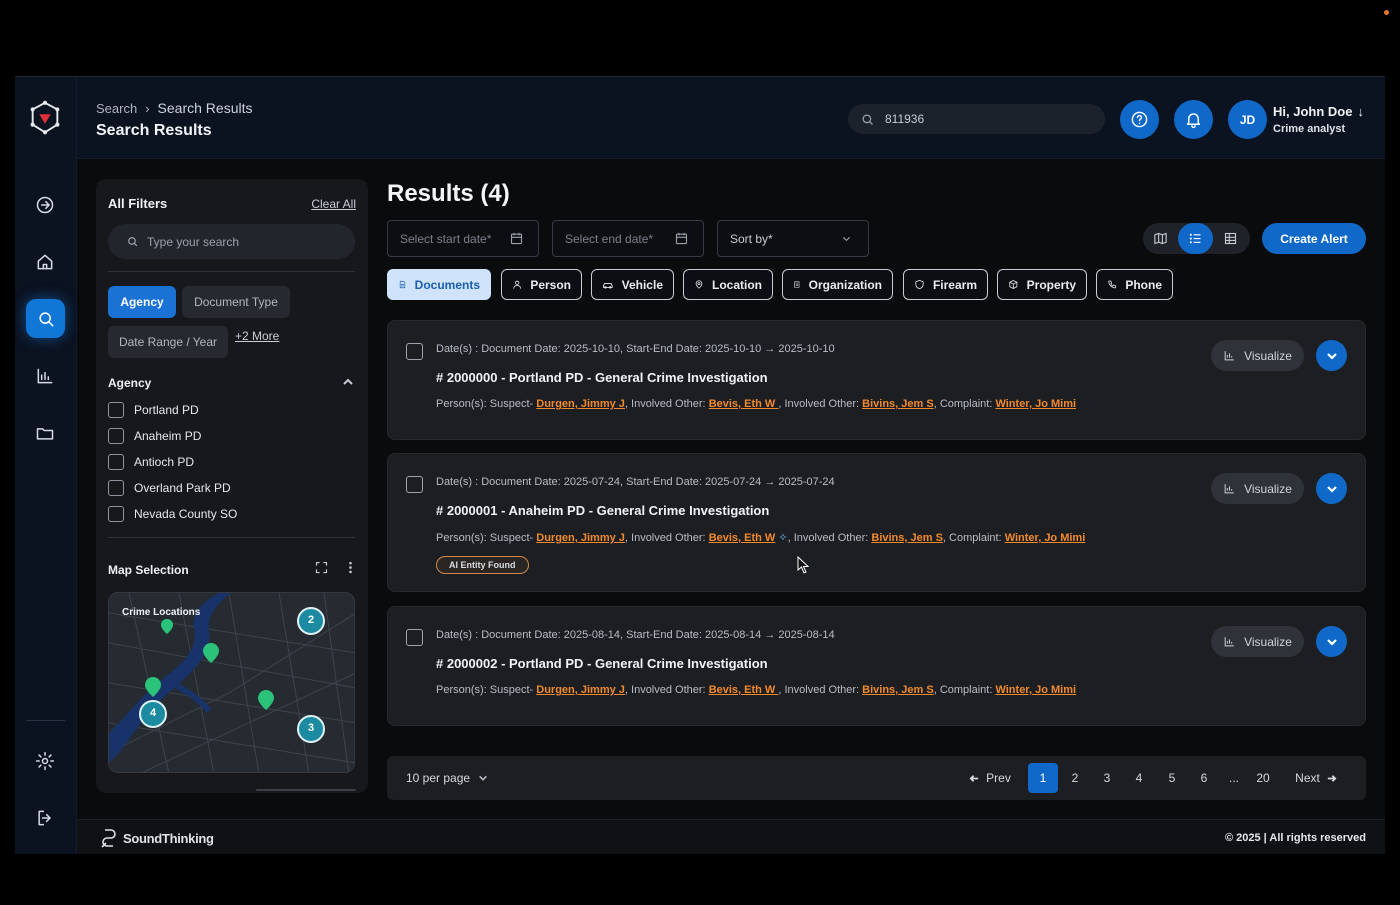 This screenshot has width=1400, height=905. What do you see at coordinates (1263, 778) in the screenshot?
I see `page-button: 20` at bounding box center [1263, 778].